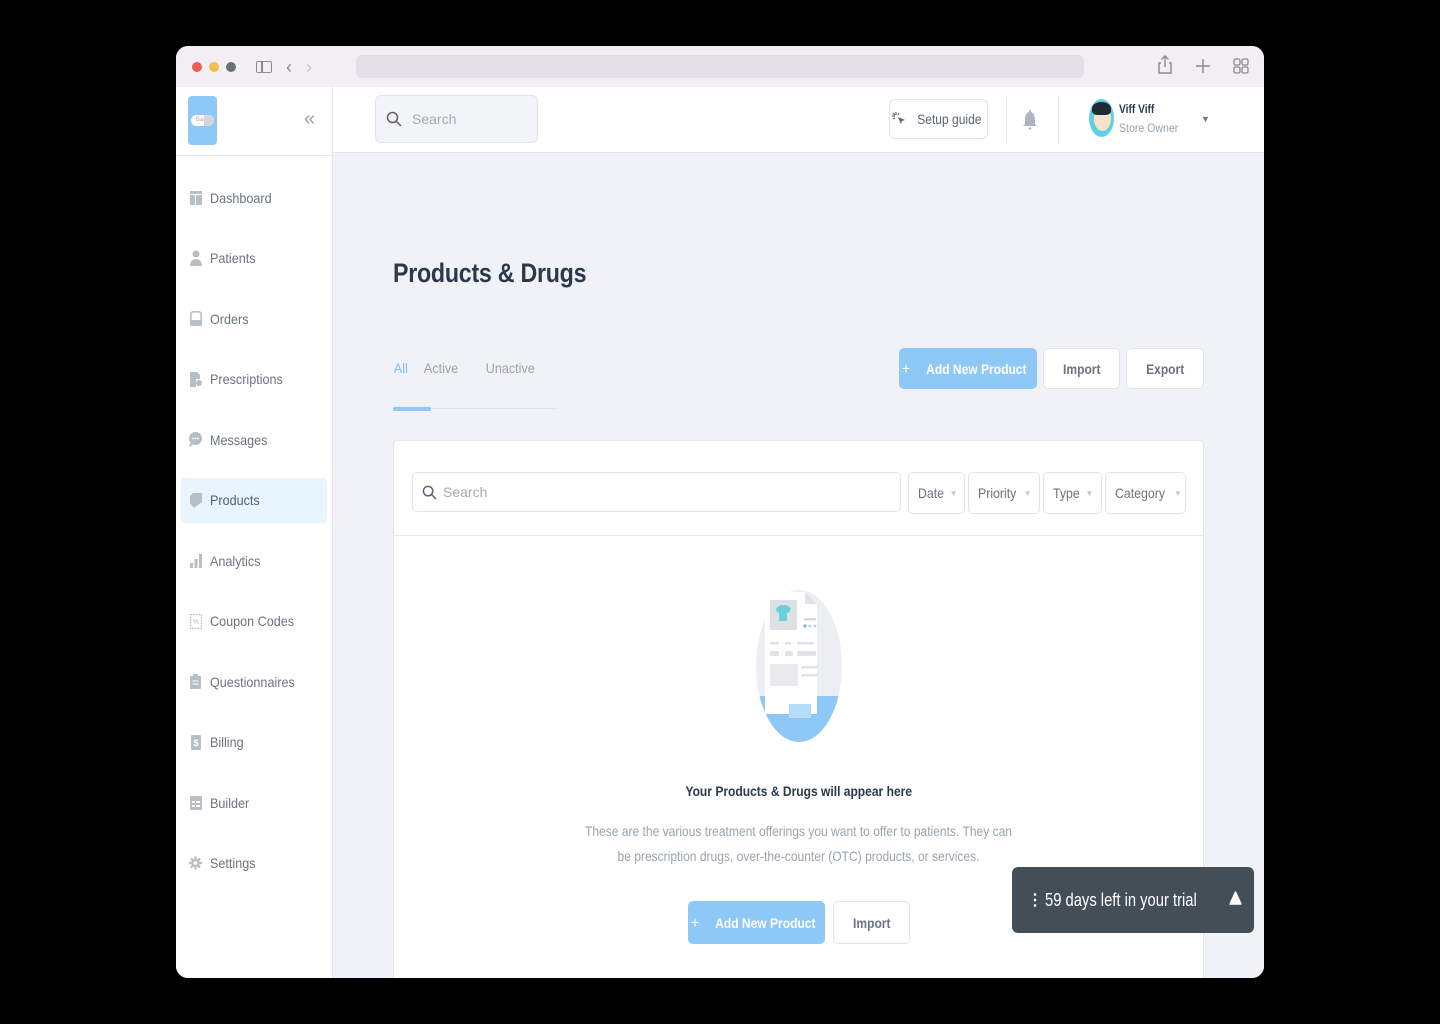 The image size is (1440, 1024). What do you see at coordinates (195, 318) in the screenshot?
I see `orders-icon` at bounding box center [195, 318].